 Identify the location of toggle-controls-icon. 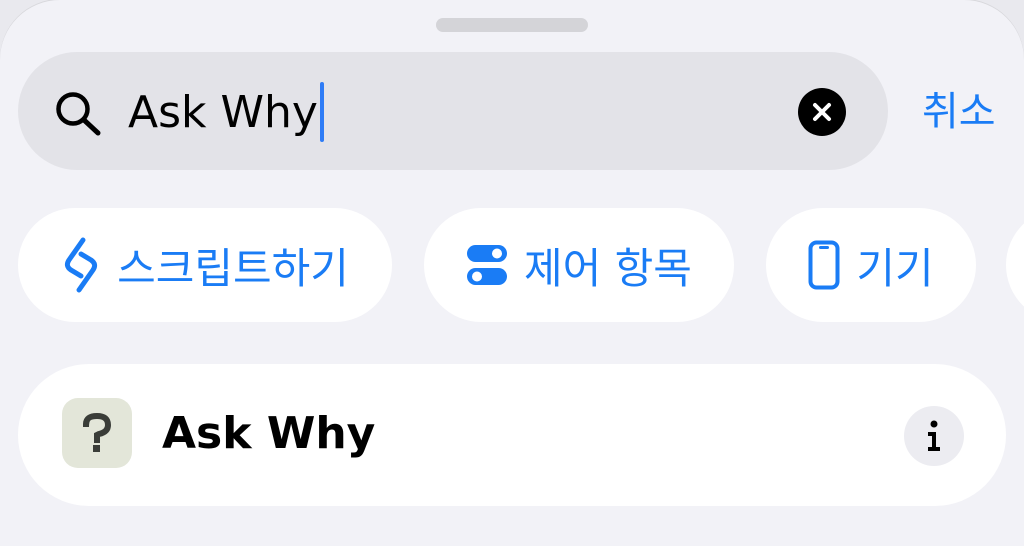
(487, 265).